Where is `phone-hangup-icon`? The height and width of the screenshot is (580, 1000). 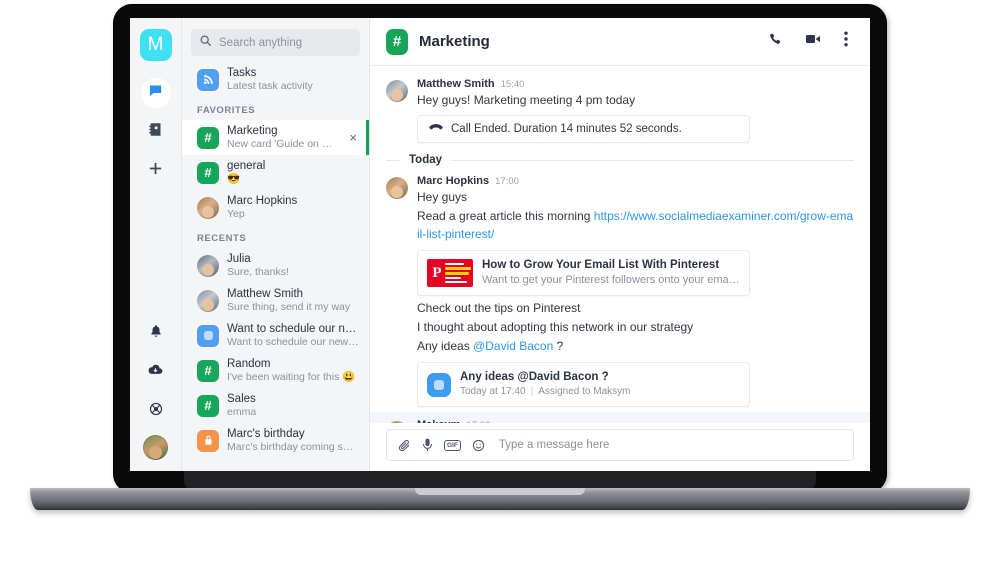 phone-hangup-icon is located at coordinates (436, 129).